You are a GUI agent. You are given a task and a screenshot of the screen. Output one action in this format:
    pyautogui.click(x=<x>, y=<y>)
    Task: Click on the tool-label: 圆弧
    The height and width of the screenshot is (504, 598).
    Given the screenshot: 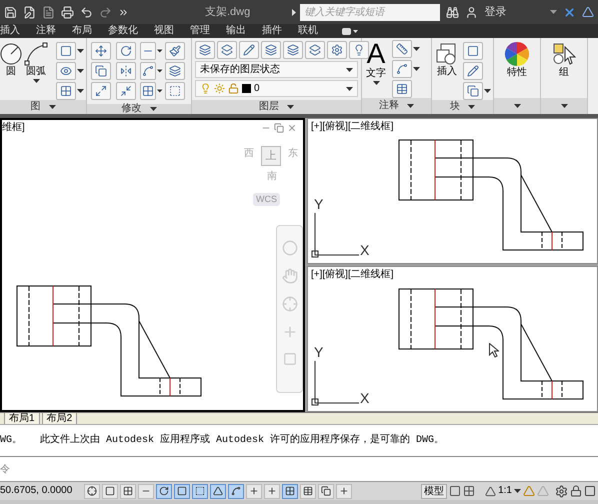 What is the action you would take?
    pyautogui.click(x=36, y=72)
    